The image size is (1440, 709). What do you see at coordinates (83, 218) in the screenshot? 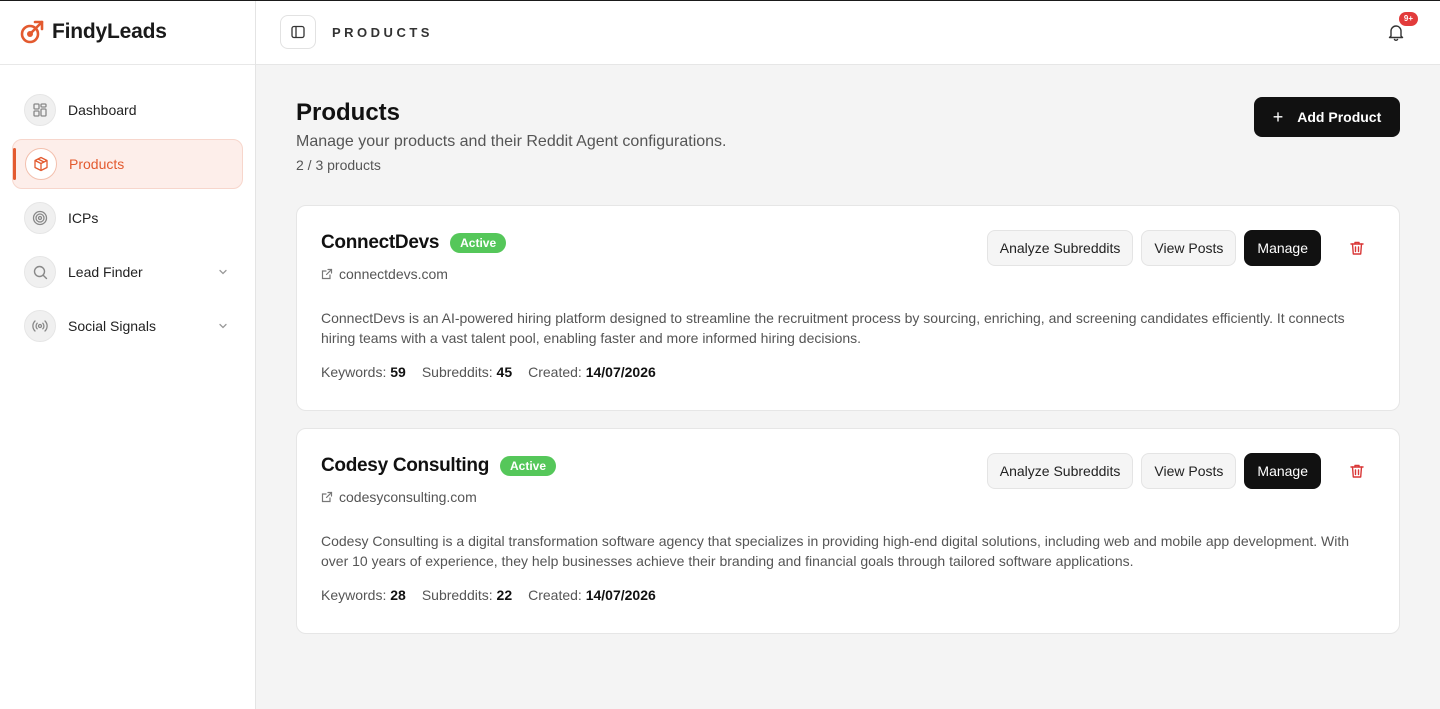
I see `sidebar-item-label: ICPs` at bounding box center [83, 218].